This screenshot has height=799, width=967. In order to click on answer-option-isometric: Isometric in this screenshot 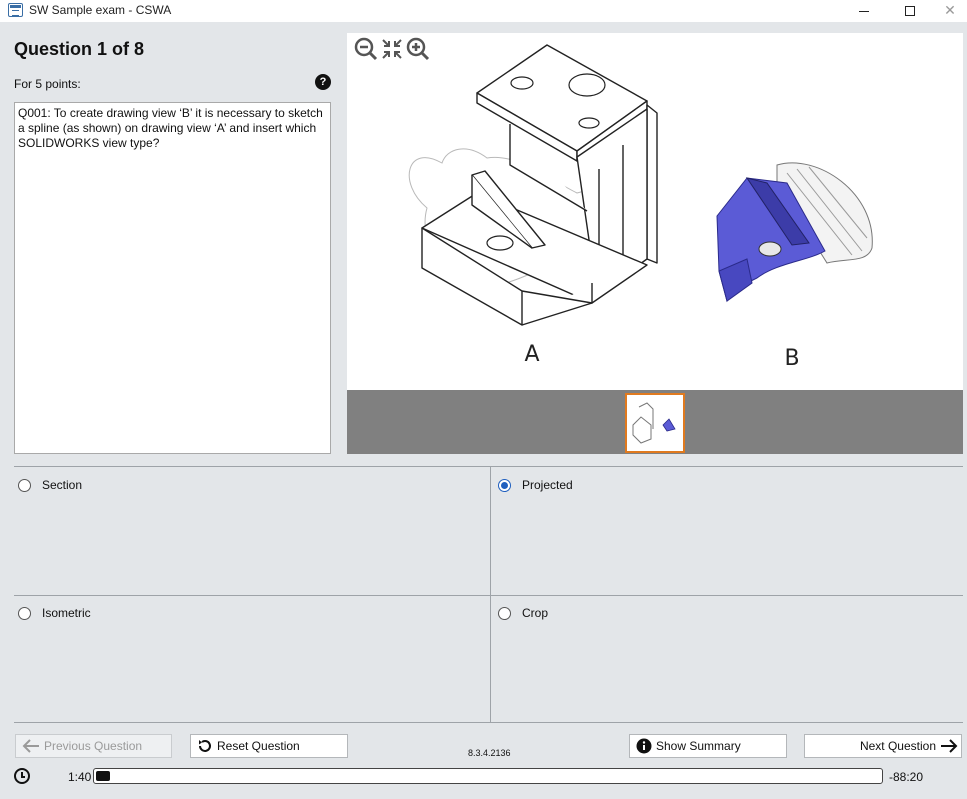, I will do `click(54, 612)`.